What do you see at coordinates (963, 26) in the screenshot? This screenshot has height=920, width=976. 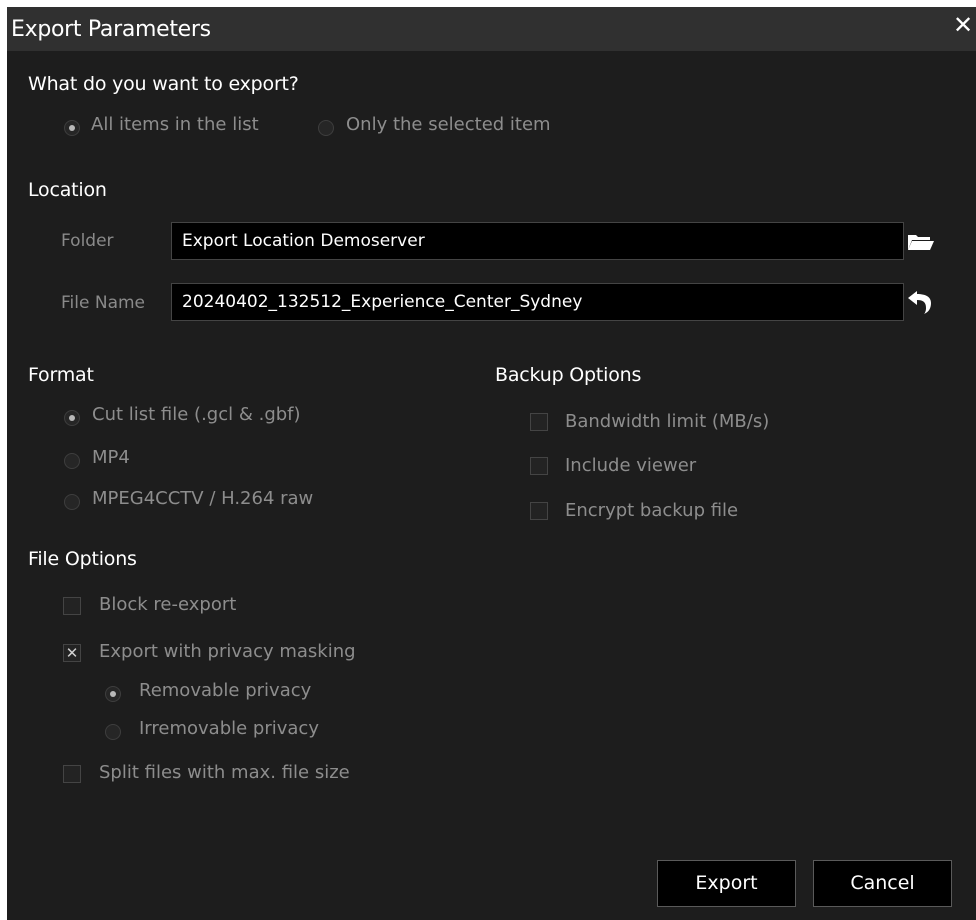 I see `close-icon: ✕` at bounding box center [963, 26].